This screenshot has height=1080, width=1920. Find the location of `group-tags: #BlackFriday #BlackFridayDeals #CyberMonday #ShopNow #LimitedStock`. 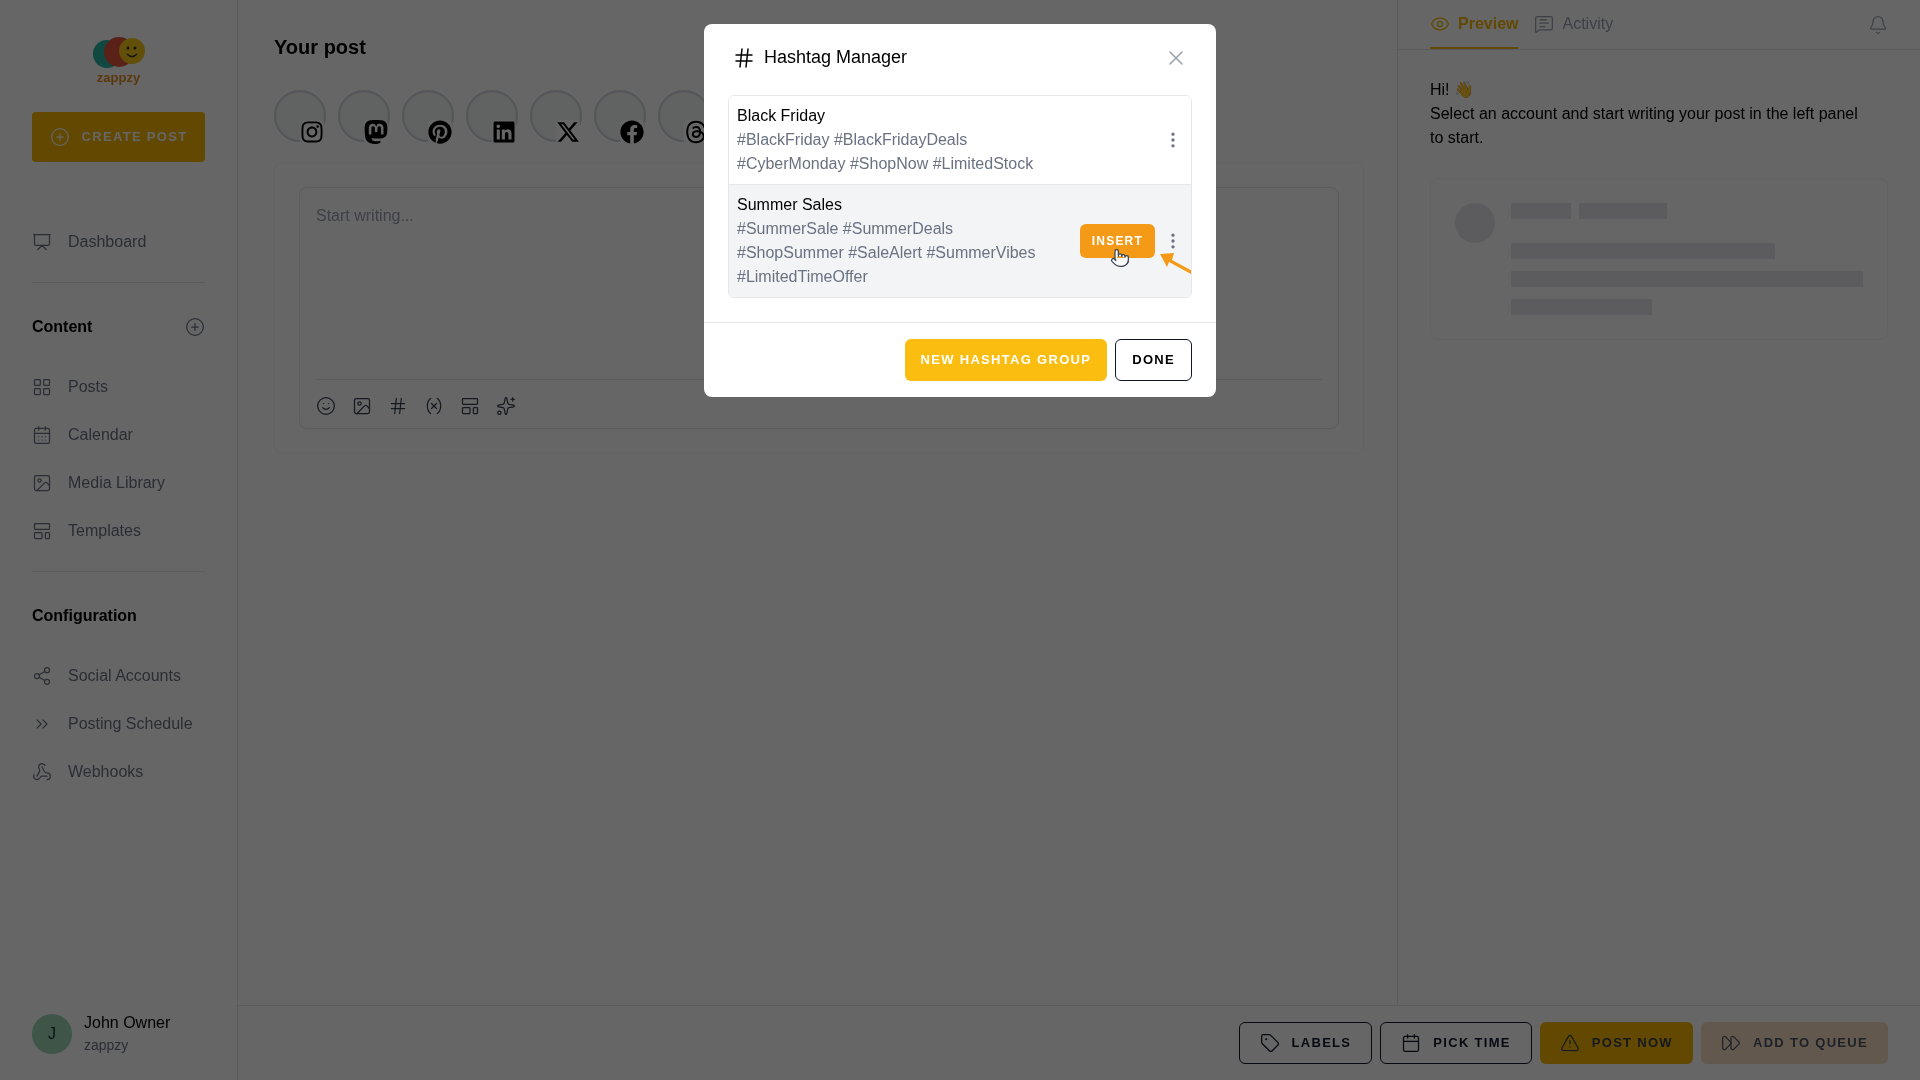

group-tags: #BlackFriday #BlackFridayDeals #CyberMonday #ShopNow #LimitedStock is located at coordinates (897, 152).